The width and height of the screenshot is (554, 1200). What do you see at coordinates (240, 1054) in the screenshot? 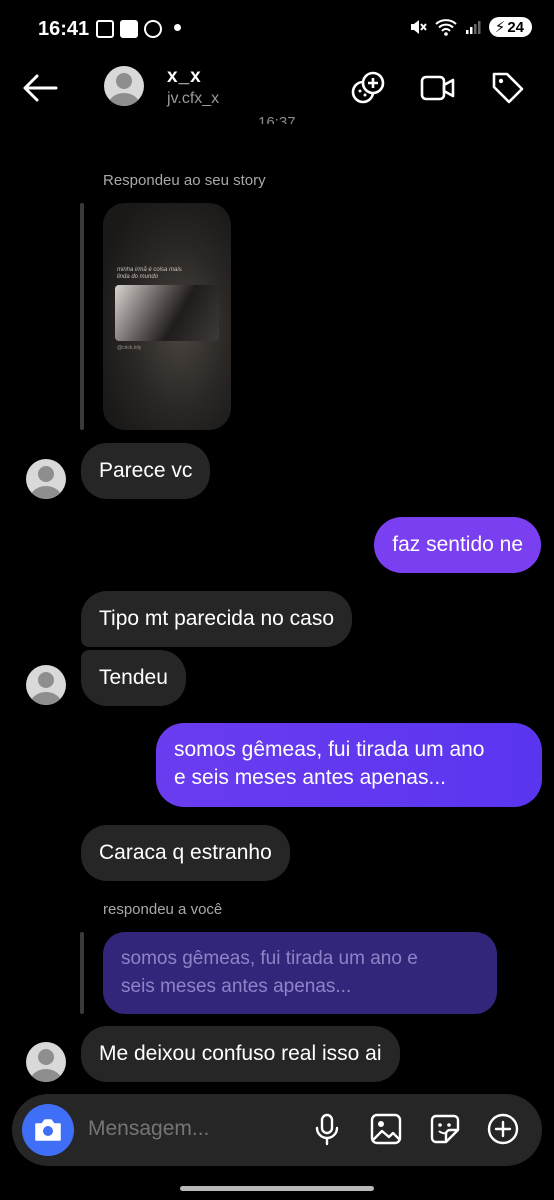
I see `incoming-message: Me deixou confuso real isso ai` at bounding box center [240, 1054].